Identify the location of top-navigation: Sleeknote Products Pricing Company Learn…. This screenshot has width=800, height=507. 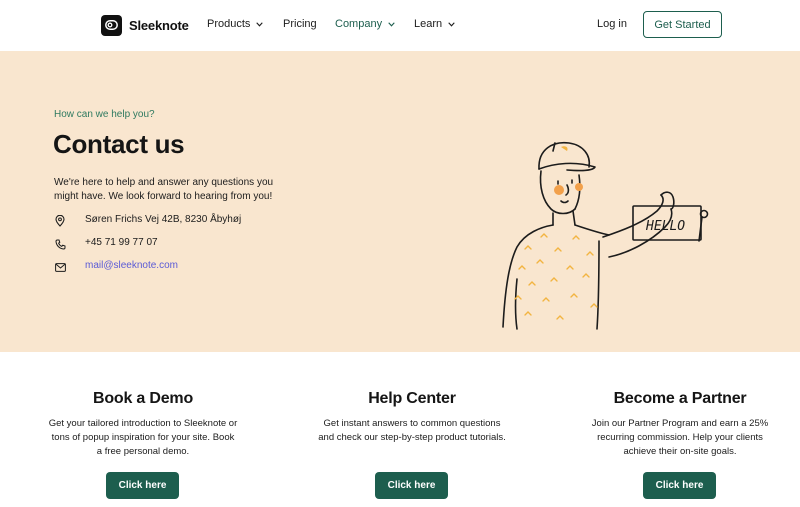
(400, 25).